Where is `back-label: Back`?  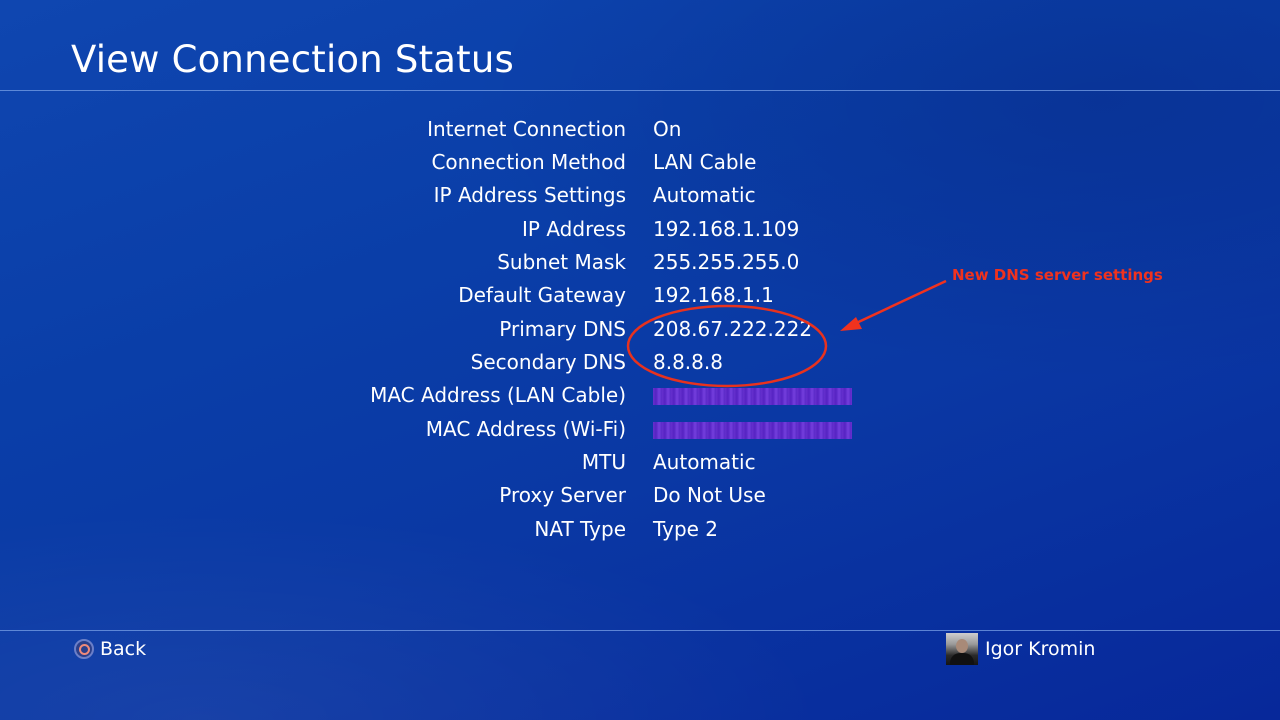
back-label: Back is located at coordinates (123, 649).